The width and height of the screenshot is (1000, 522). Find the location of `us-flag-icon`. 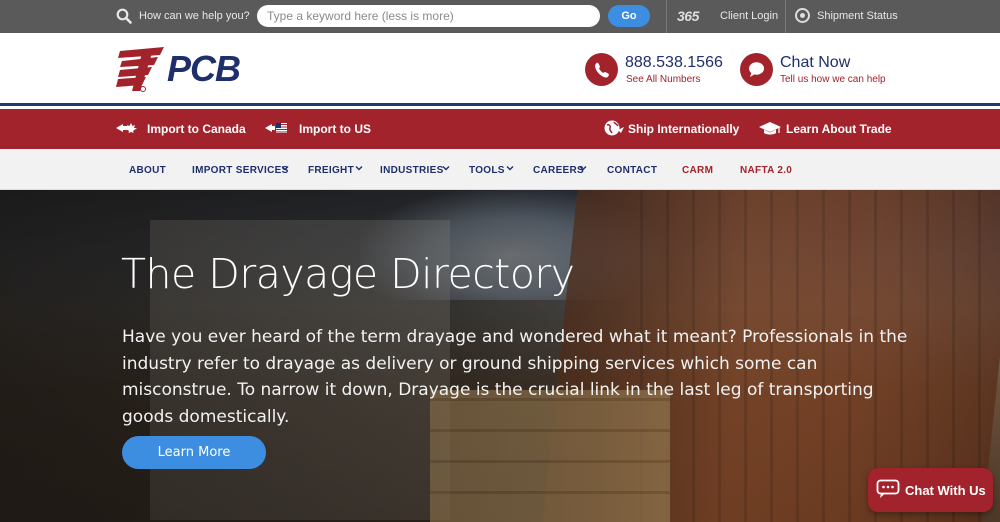

us-flag-icon is located at coordinates (276, 128).